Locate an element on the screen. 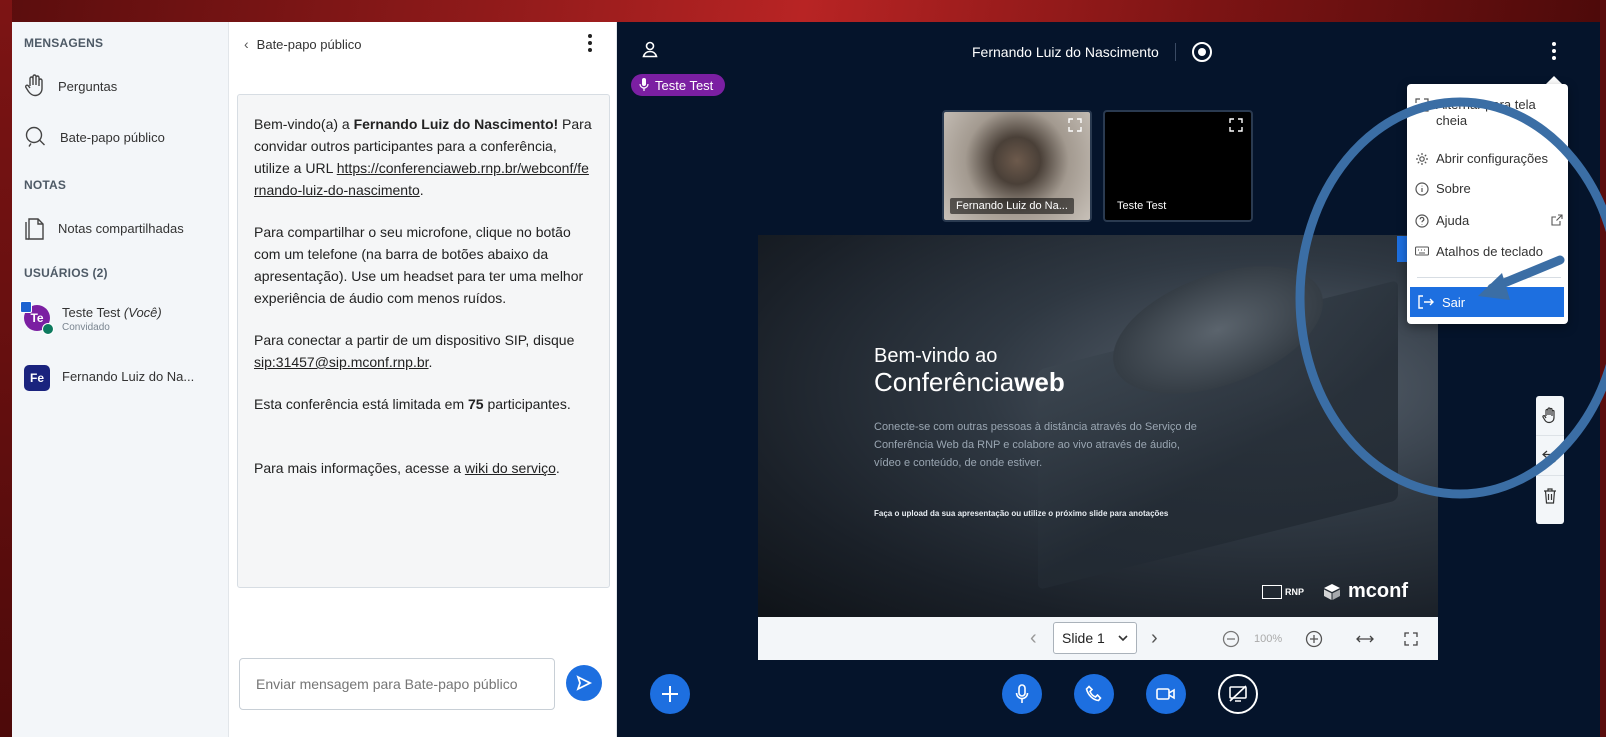 This screenshot has height=737, width=1606. trash-icon is located at coordinates (1550, 496).